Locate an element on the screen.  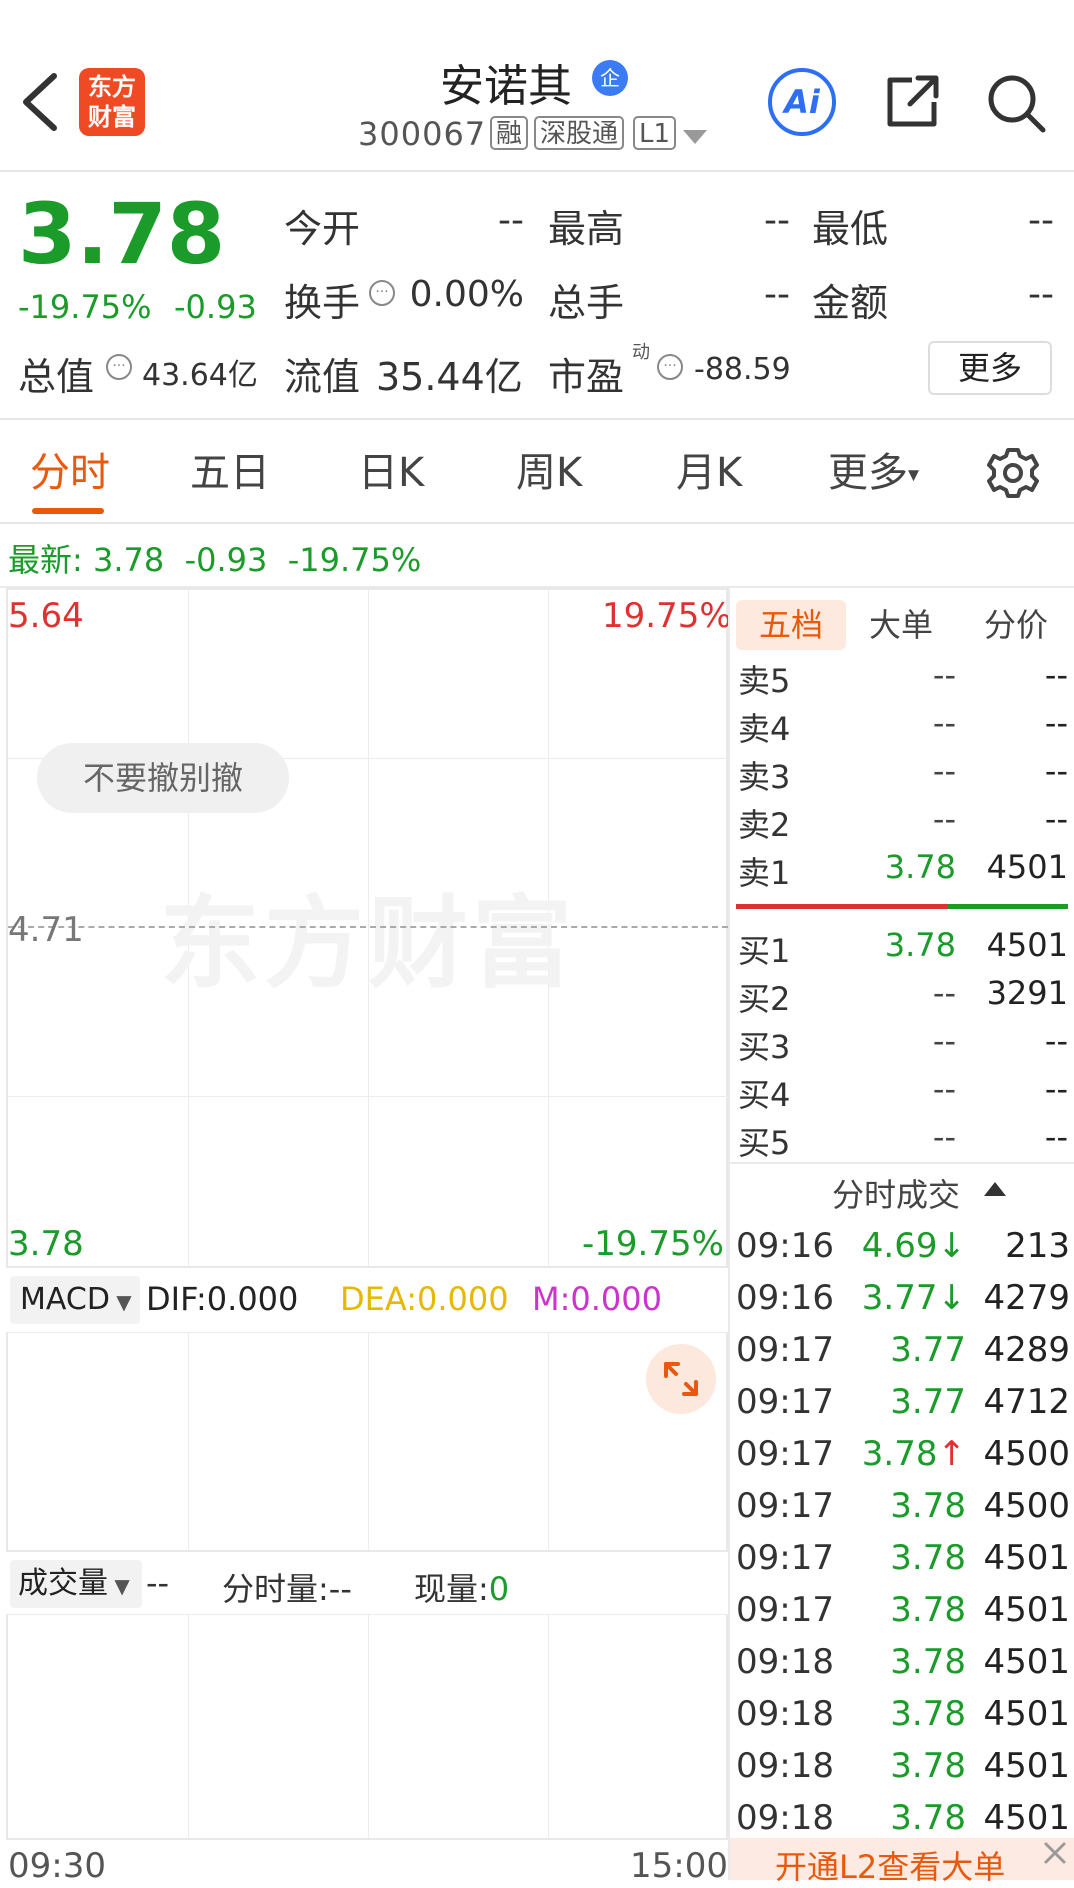
axis-low-pct: -19.75% is located at coordinates (653, 1244).